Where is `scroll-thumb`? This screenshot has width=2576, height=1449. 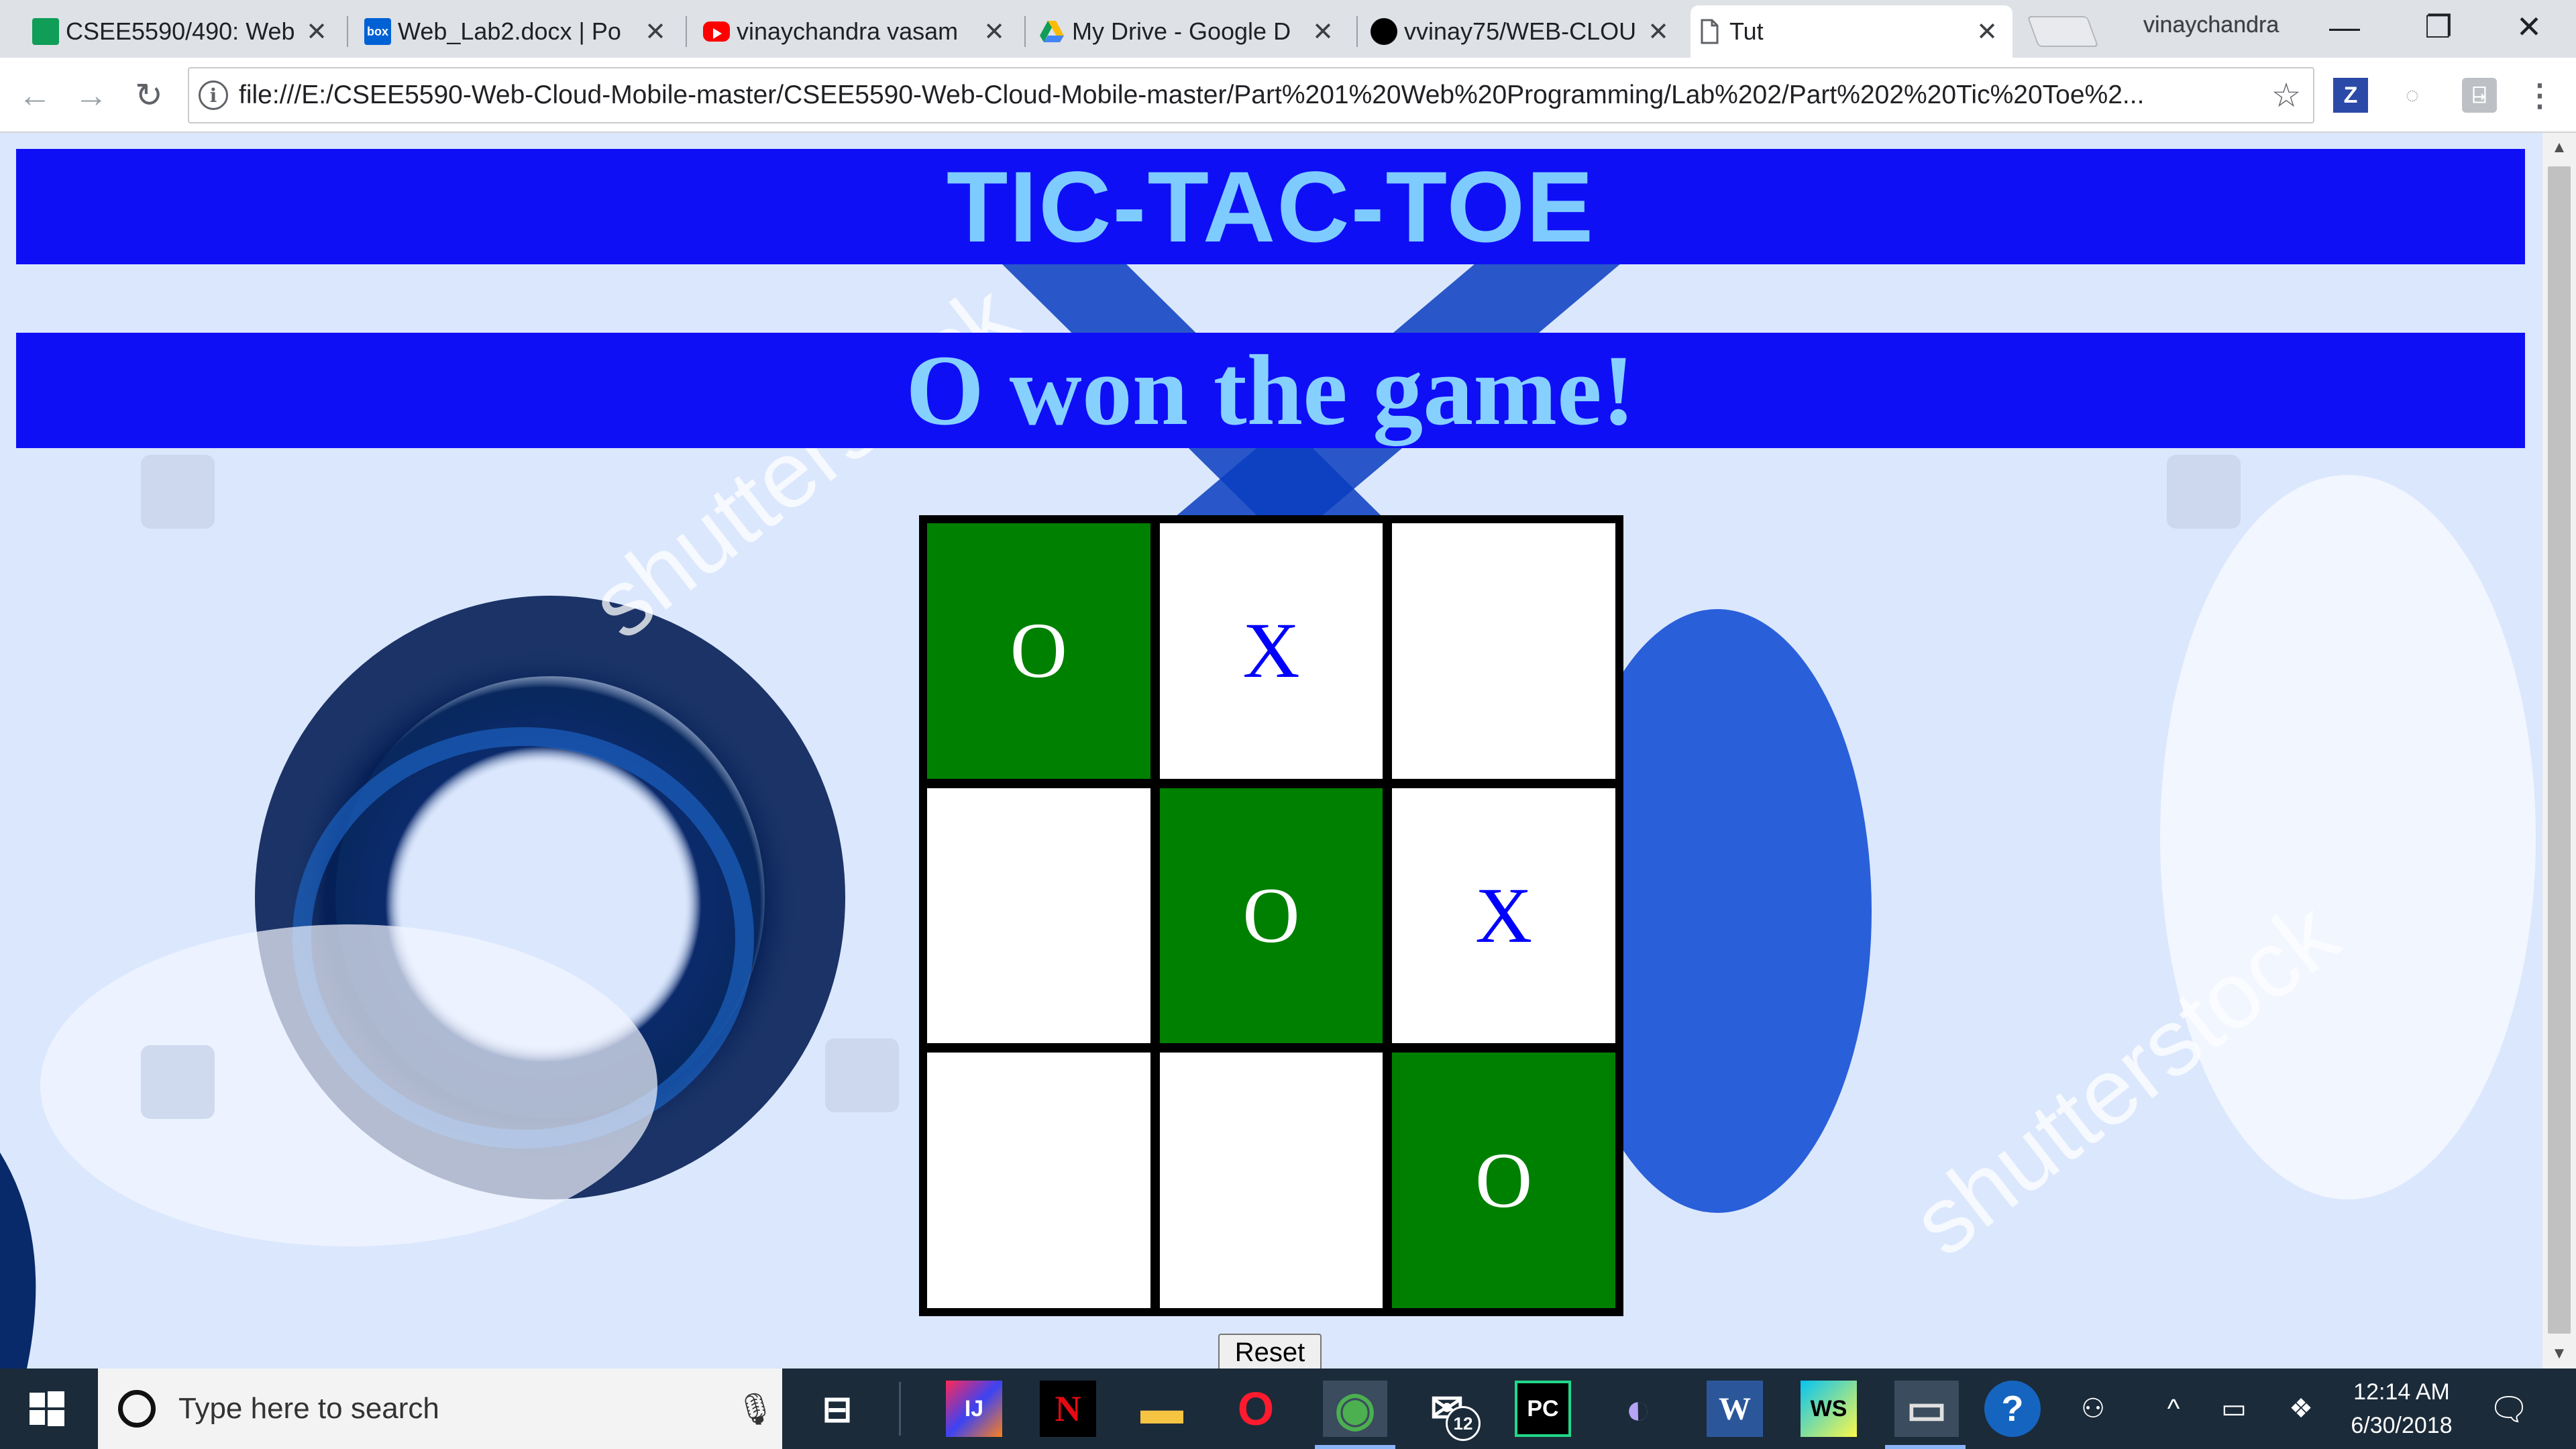
scroll-thumb is located at coordinates (2559, 750).